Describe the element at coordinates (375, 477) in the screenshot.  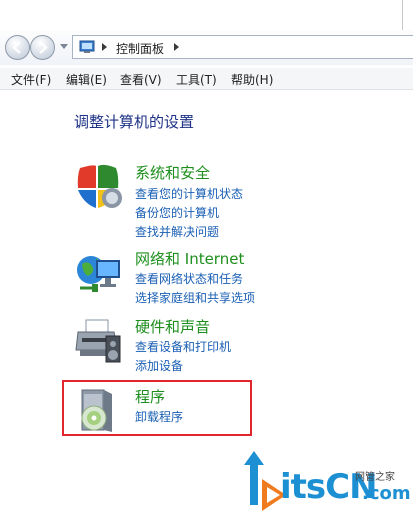
I see `watermark-small-text: 网管之家` at that location.